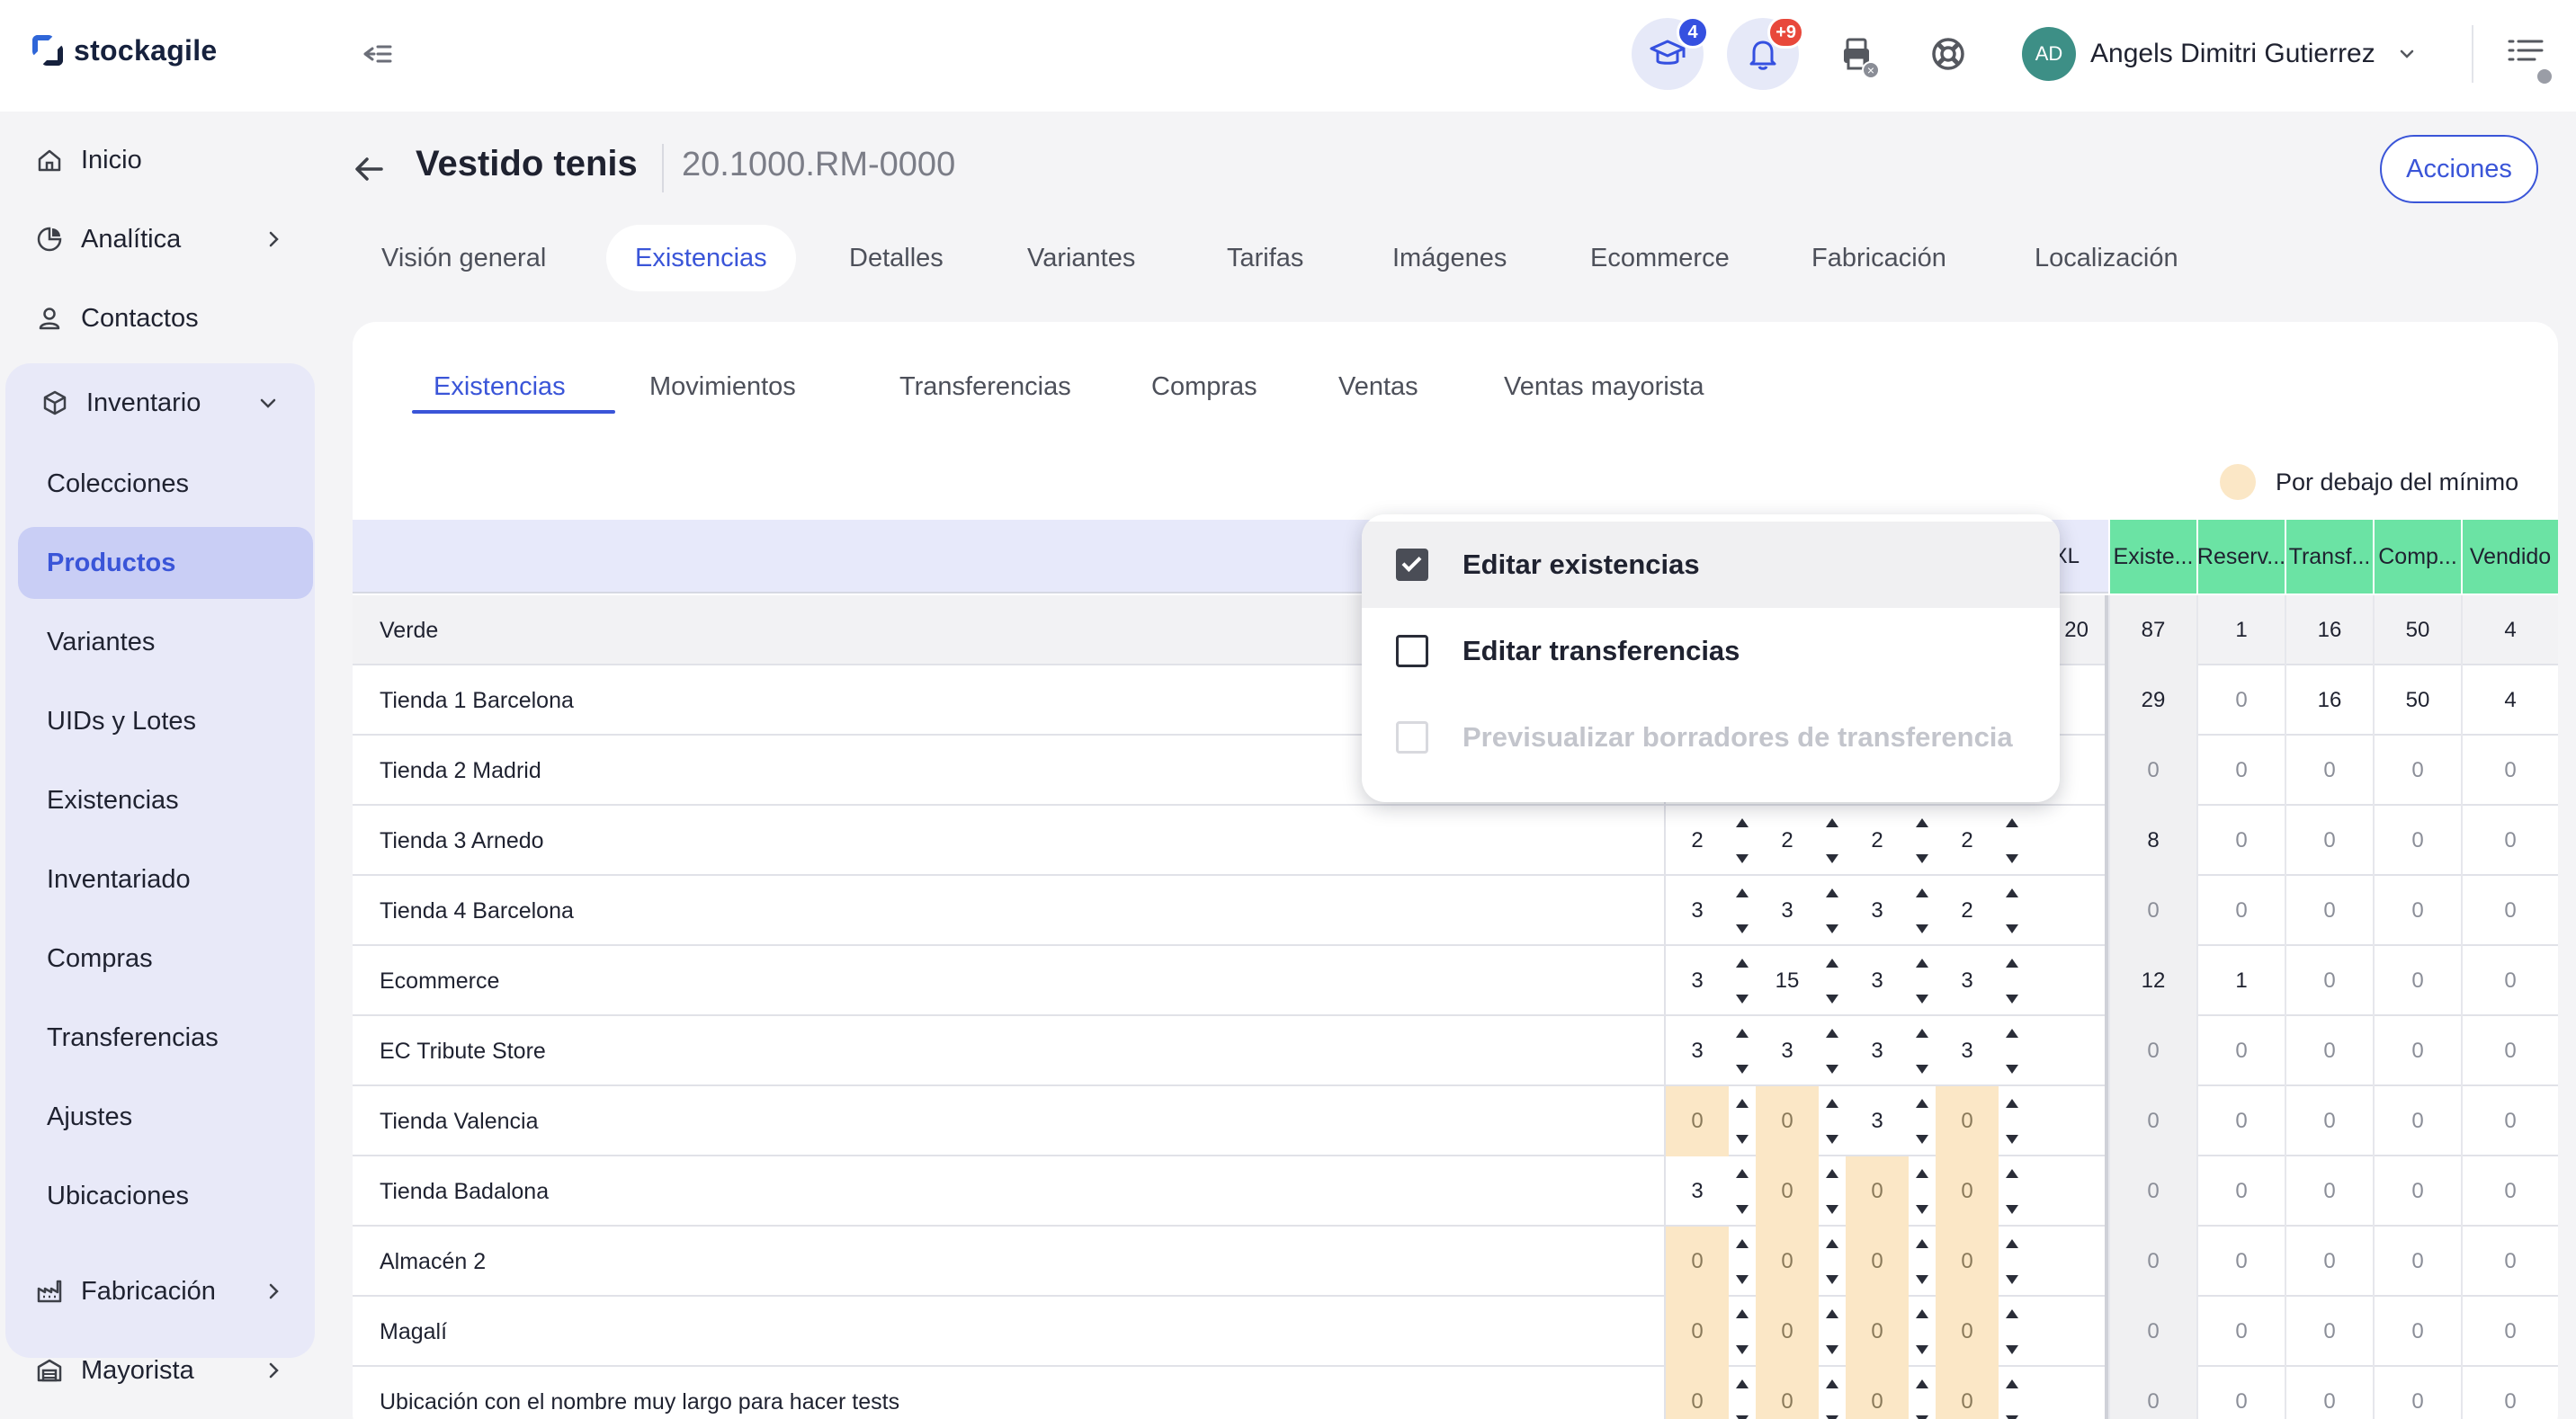 The height and width of the screenshot is (1419, 2576). What do you see at coordinates (133, 1038) in the screenshot?
I see `sidebar-item-transferencias: Transferencias` at bounding box center [133, 1038].